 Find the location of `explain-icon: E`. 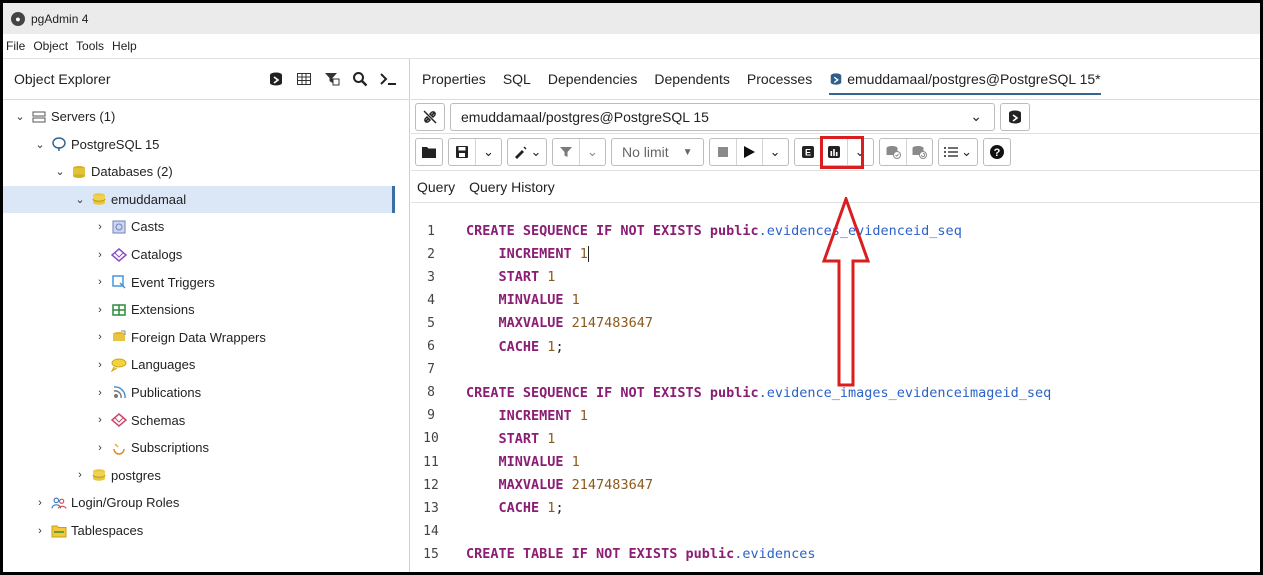

explain-icon: E is located at coordinates (808, 152).